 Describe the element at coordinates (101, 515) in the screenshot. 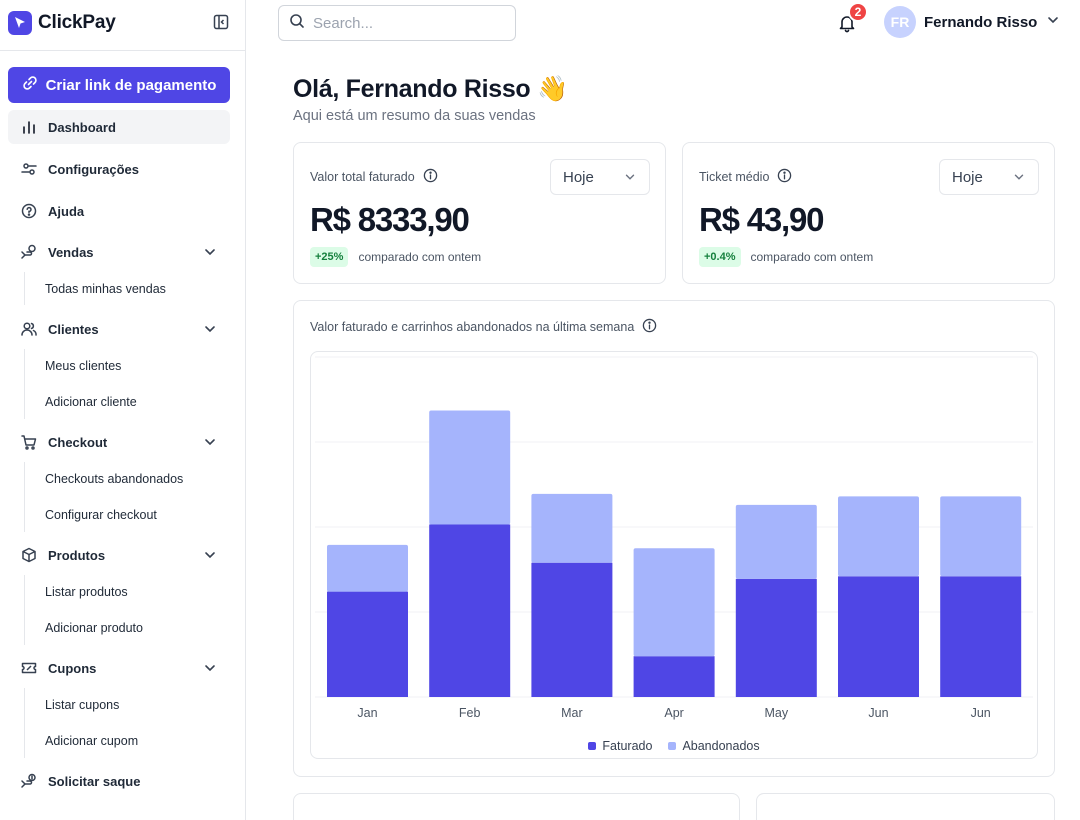

I see `submenu-item-configurar-checkout: Configurar checkout` at that location.